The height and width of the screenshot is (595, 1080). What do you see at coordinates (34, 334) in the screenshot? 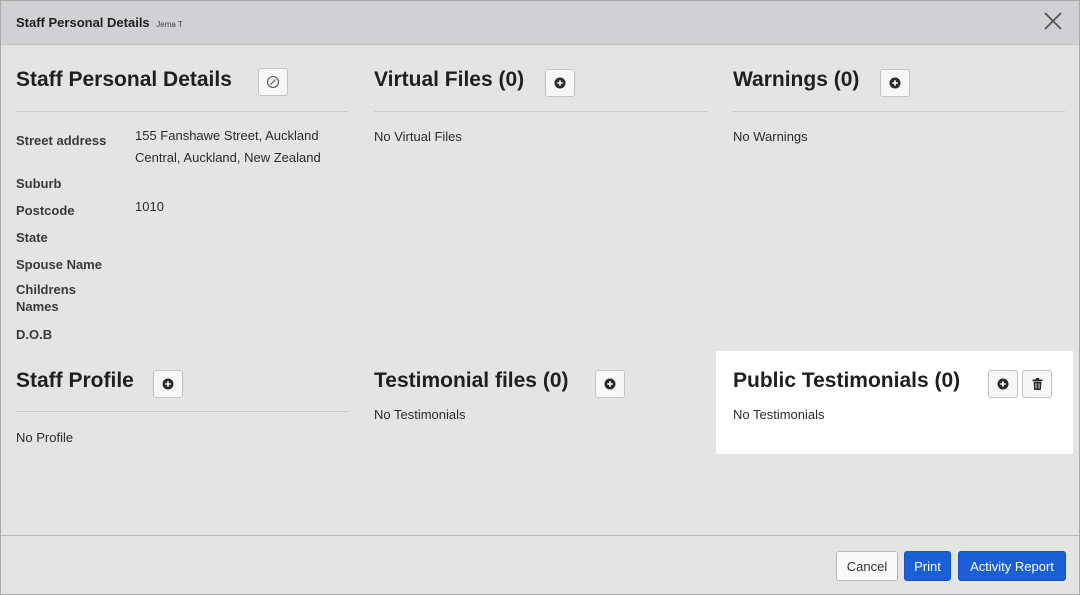
I see `field-label-dob: D.O.B` at bounding box center [34, 334].